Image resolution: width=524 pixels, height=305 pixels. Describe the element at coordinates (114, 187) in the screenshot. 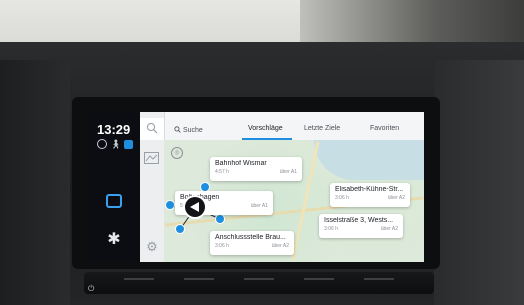

I see `status-column: 13:29 🚶︎ ✱` at that location.